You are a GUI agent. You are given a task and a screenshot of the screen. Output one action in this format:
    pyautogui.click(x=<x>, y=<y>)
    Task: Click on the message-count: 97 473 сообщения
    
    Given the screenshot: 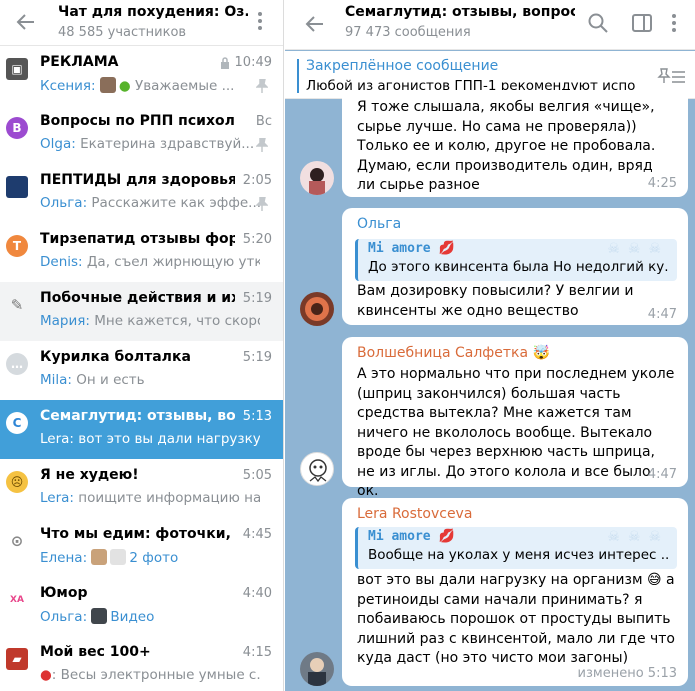 What is the action you would take?
    pyautogui.click(x=408, y=32)
    